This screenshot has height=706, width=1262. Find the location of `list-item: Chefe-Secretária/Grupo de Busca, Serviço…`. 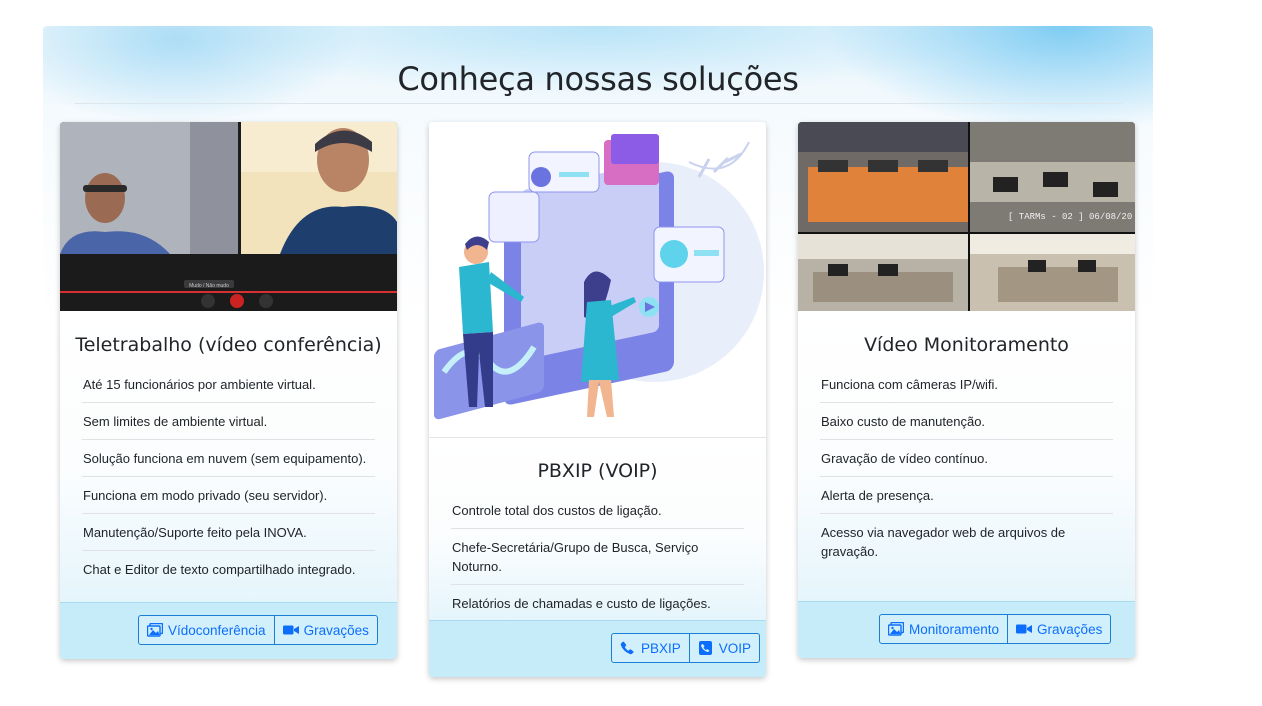

list-item: Chefe-Secretária/Grupo de Busca, Serviço… is located at coordinates (597, 557).